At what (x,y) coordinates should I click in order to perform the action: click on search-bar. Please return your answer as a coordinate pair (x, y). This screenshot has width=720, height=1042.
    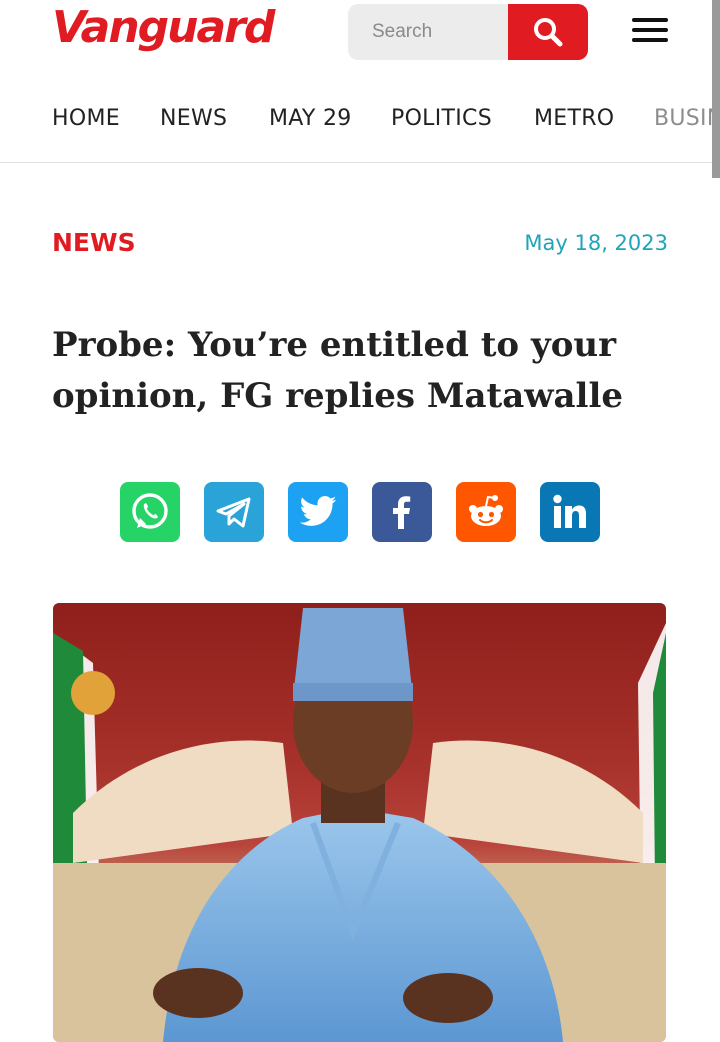
    Looking at the image, I should click on (468, 32).